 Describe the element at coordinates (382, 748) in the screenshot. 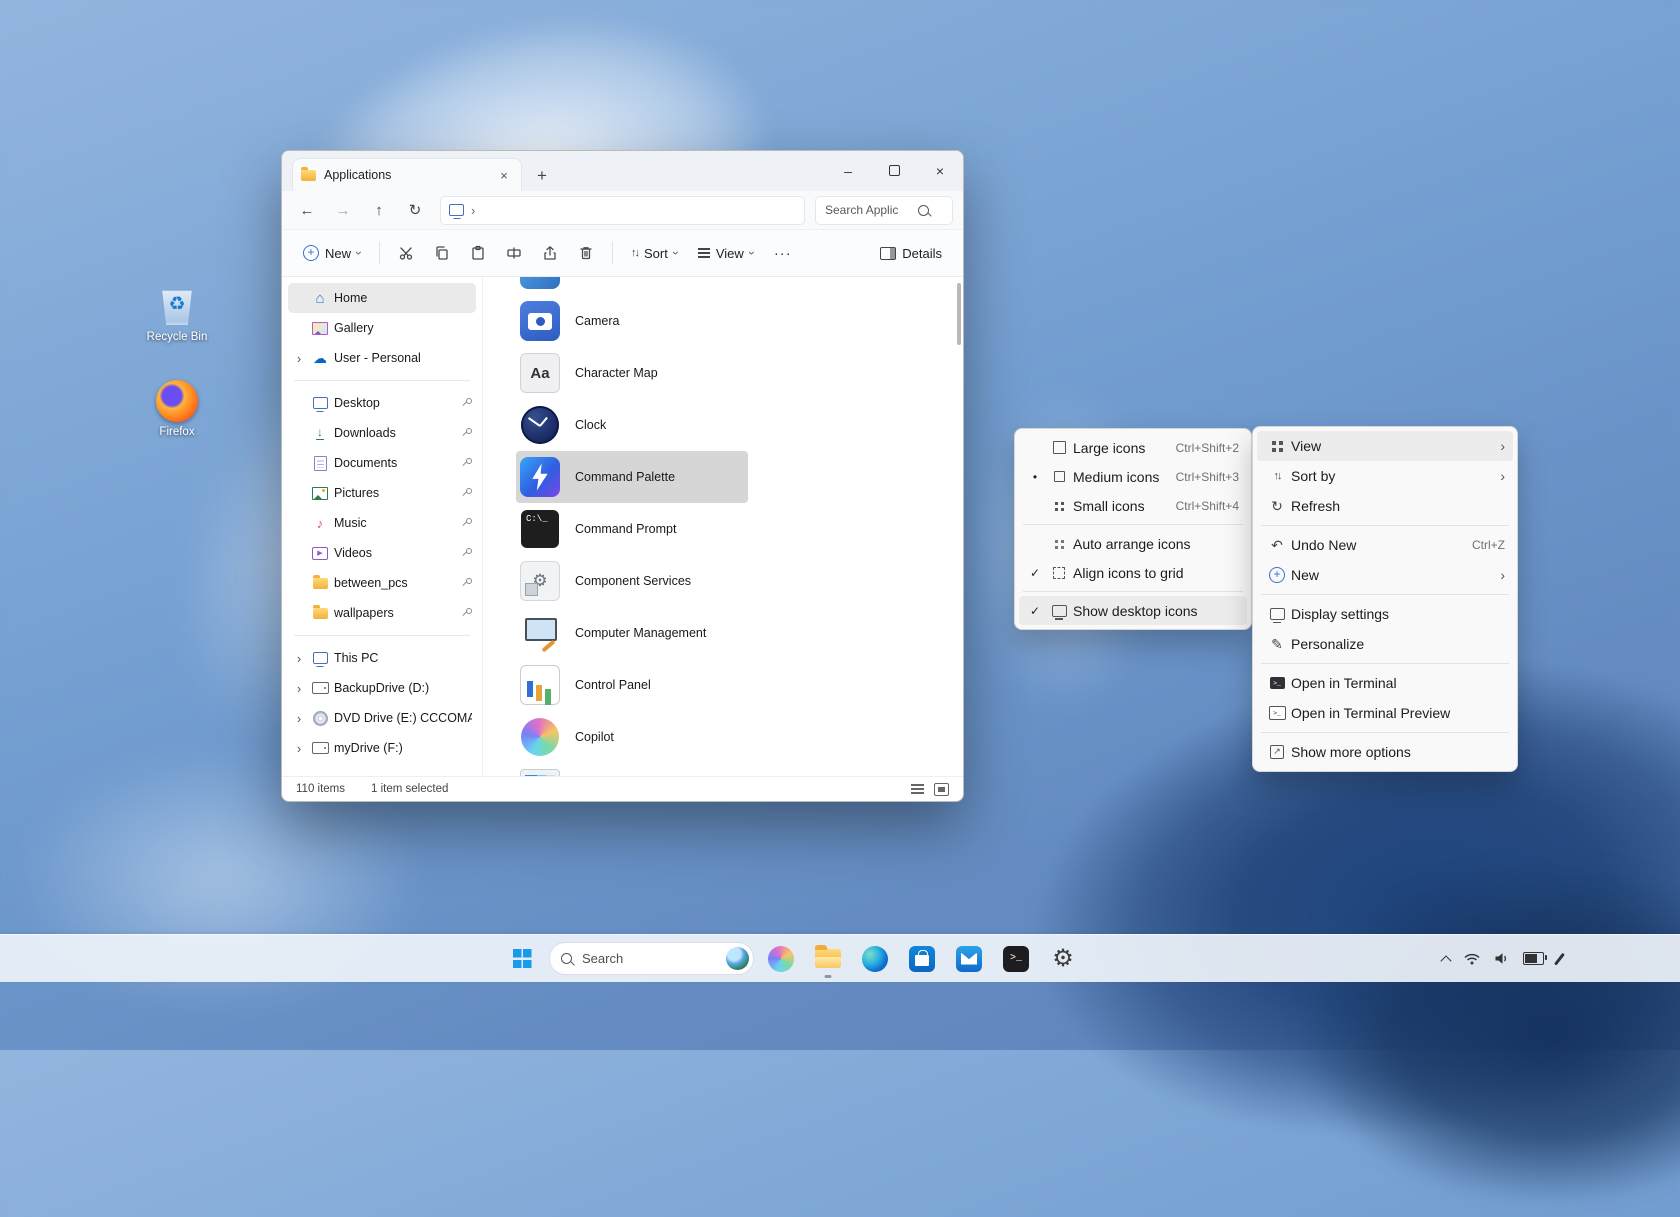

I see `sidebar-item-mydrive: › myDrive (F:)` at that location.